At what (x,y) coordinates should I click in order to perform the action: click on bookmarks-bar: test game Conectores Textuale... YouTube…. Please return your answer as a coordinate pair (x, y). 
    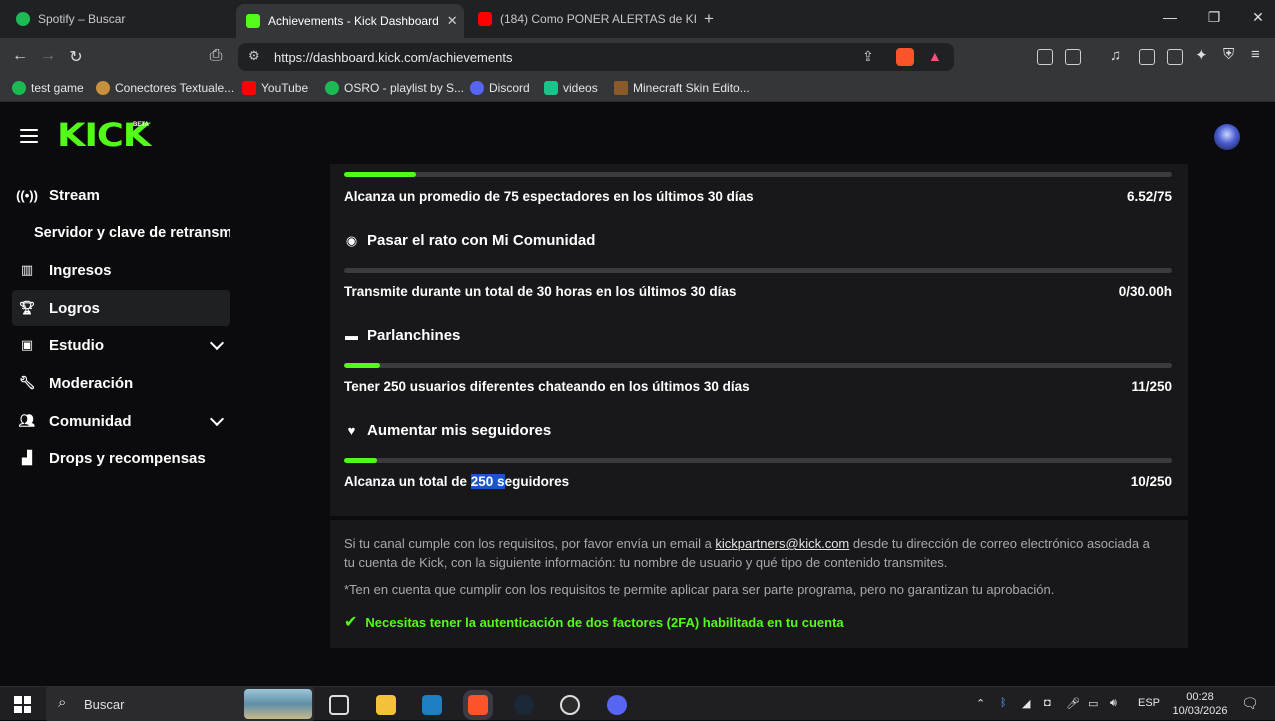
    Looking at the image, I should click on (637, 89).